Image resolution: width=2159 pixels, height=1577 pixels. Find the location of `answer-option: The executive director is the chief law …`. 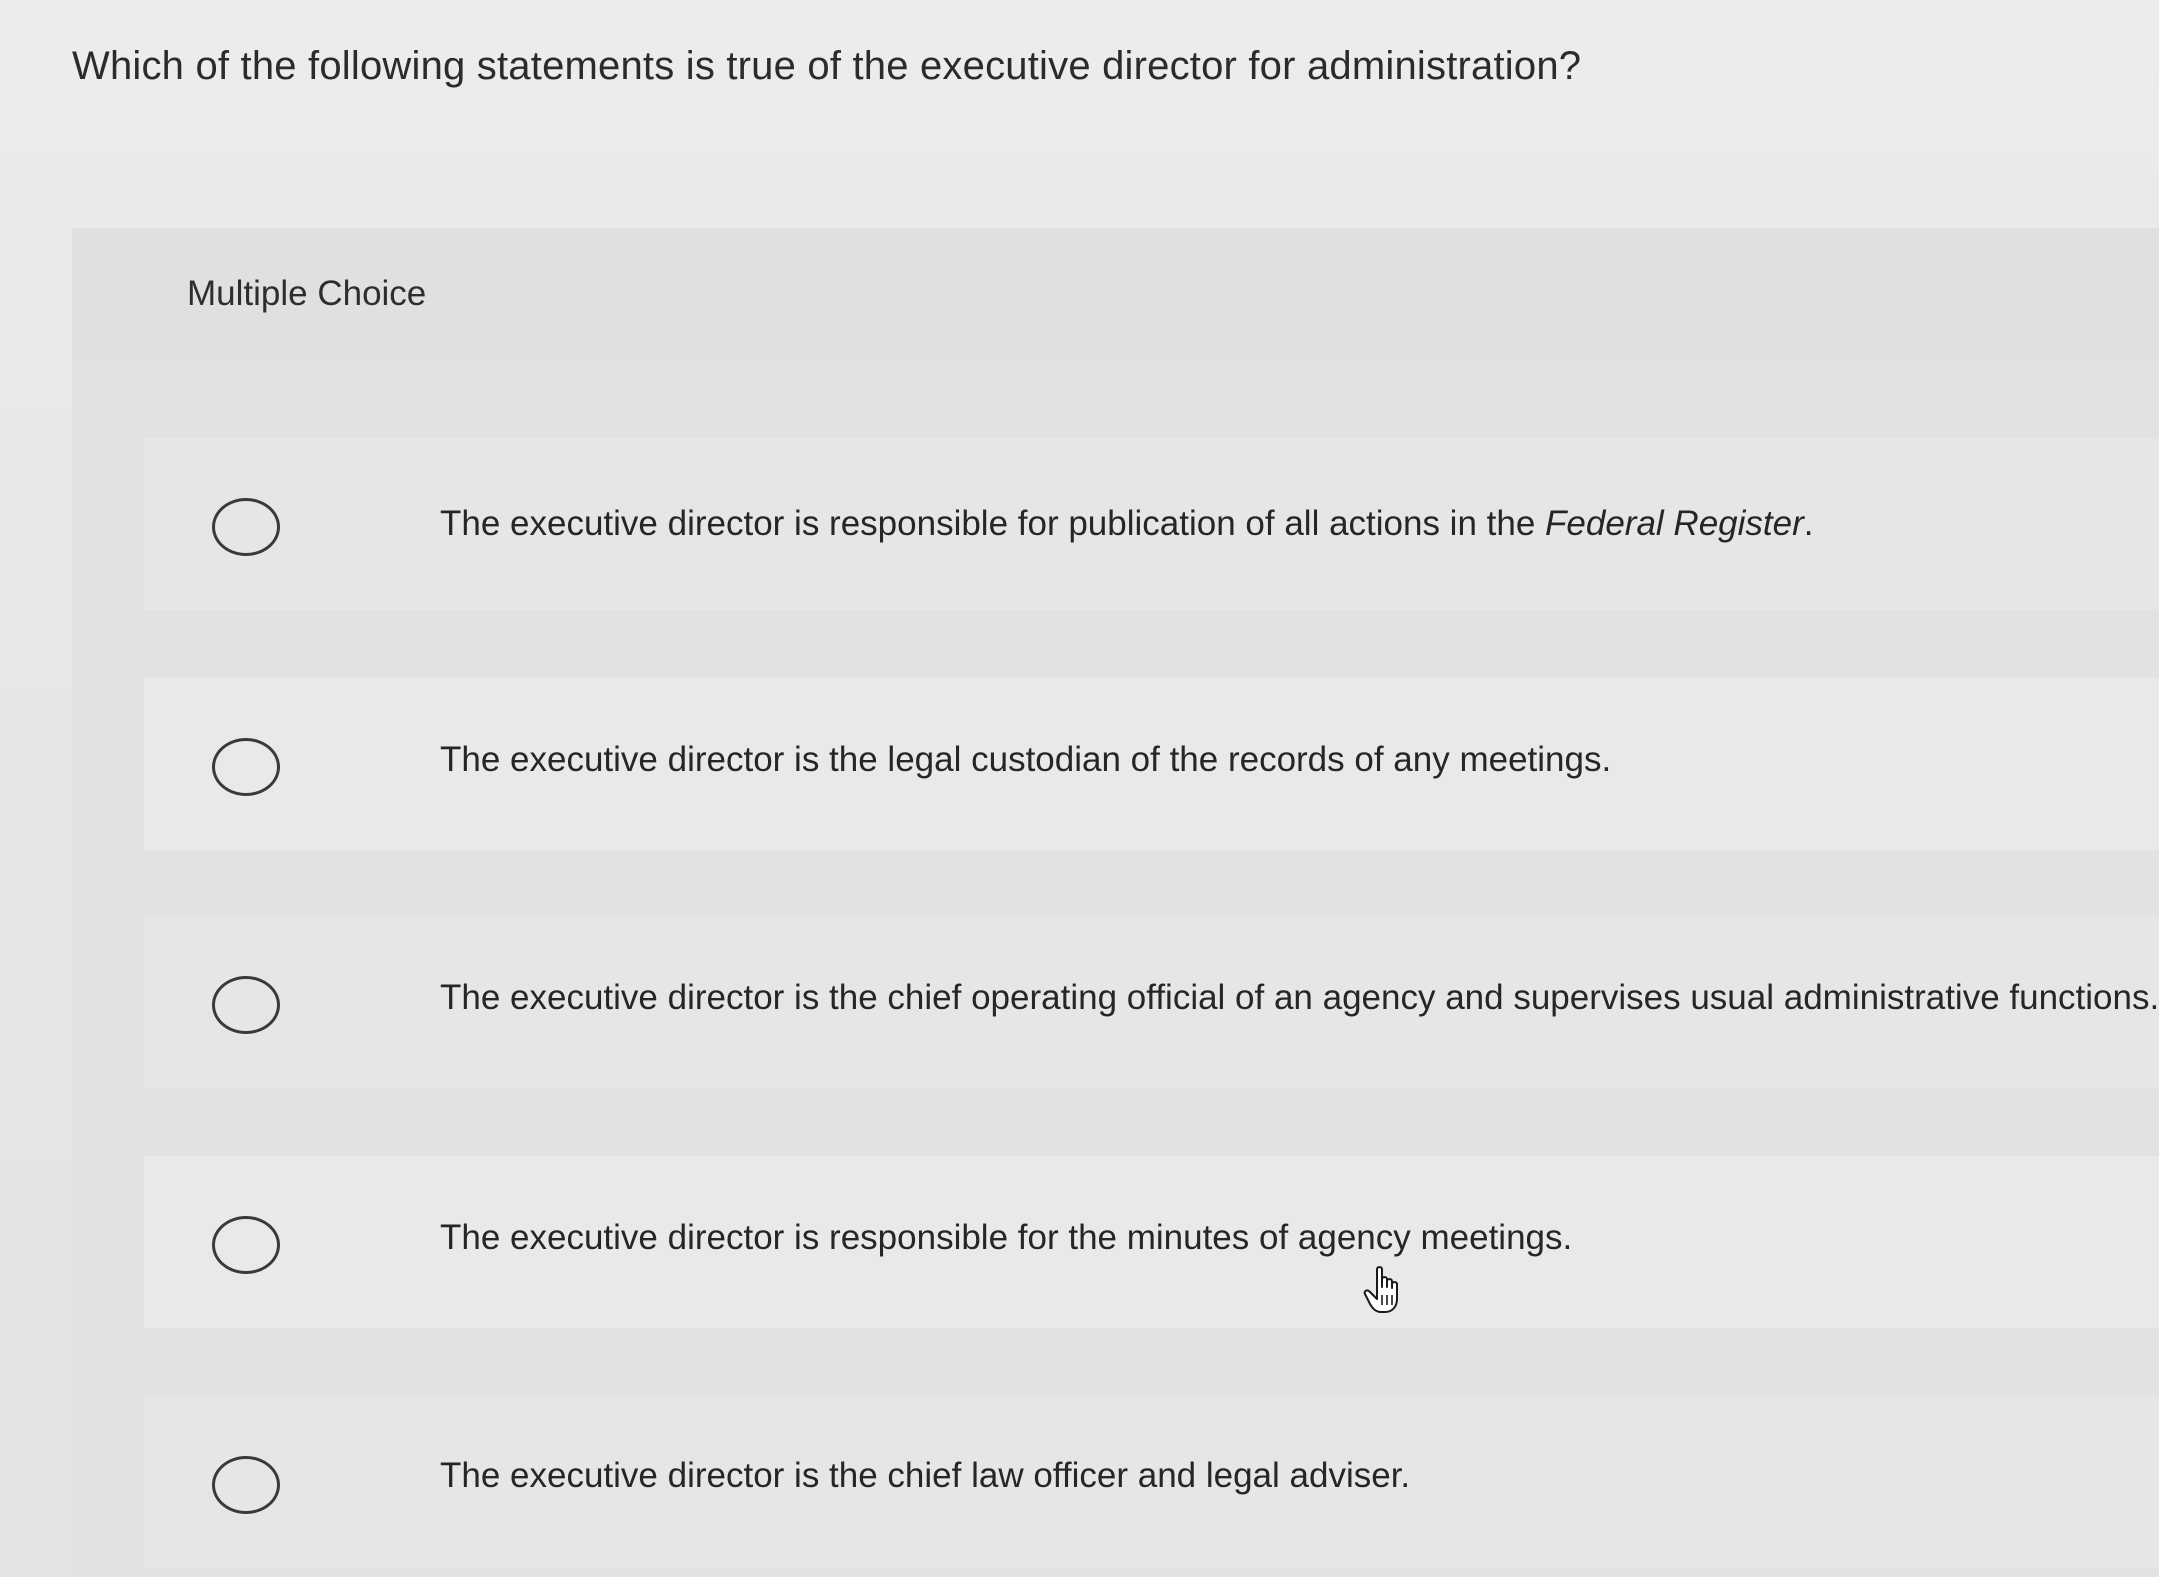

answer-option: The executive director is the chief law … is located at coordinates (1151, 1482).